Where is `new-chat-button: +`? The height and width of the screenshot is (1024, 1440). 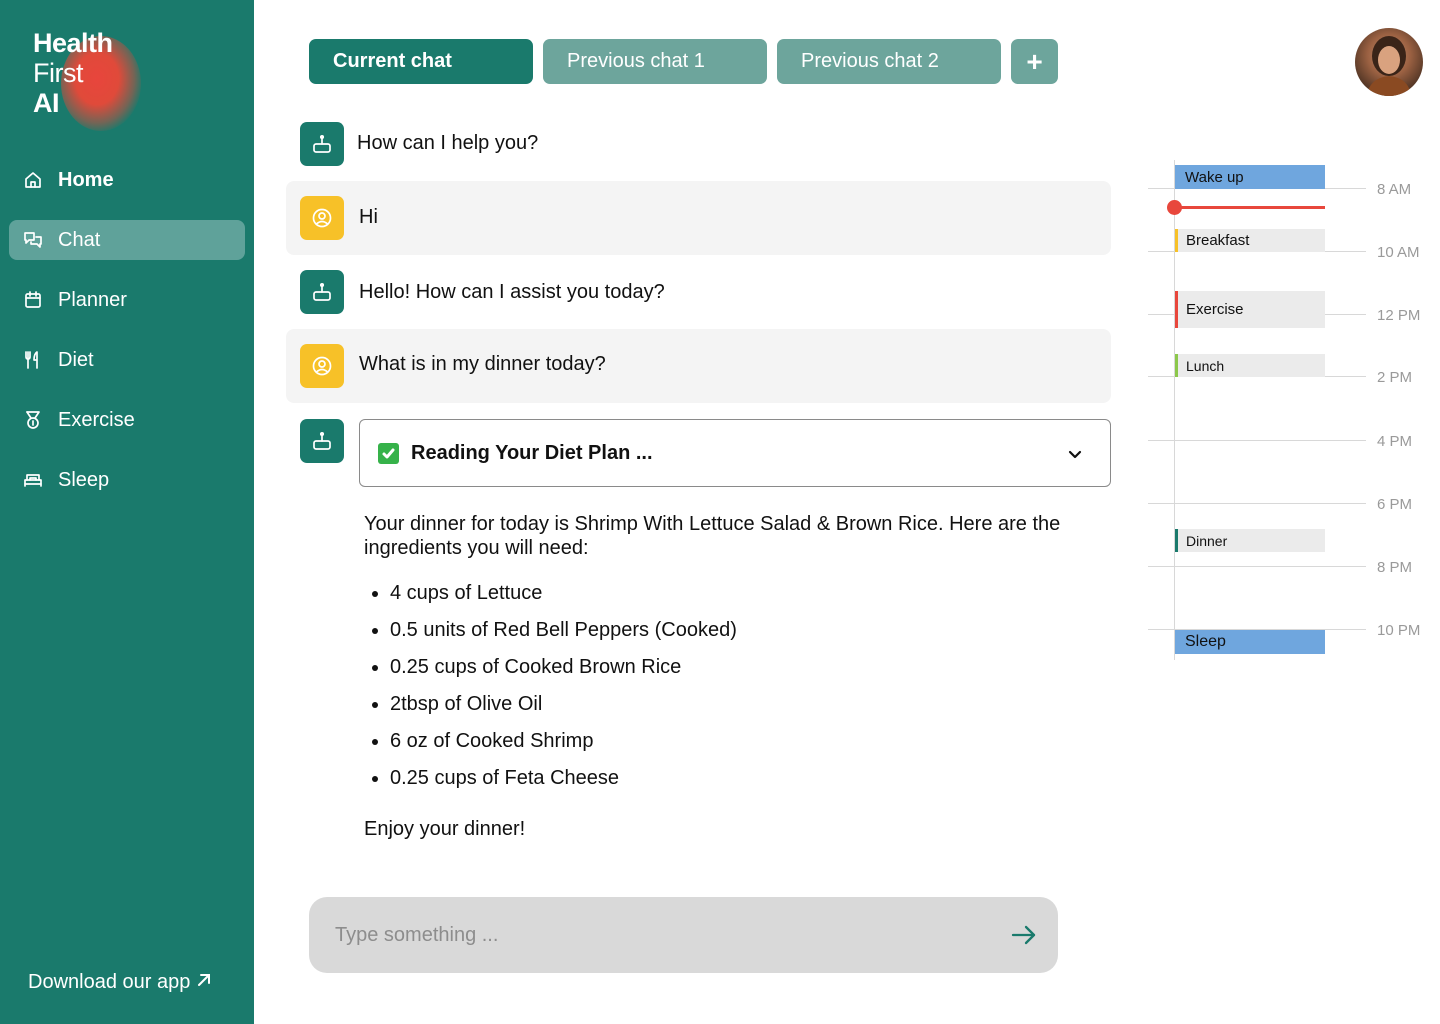
new-chat-button: + is located at coordinates (1034, 61).